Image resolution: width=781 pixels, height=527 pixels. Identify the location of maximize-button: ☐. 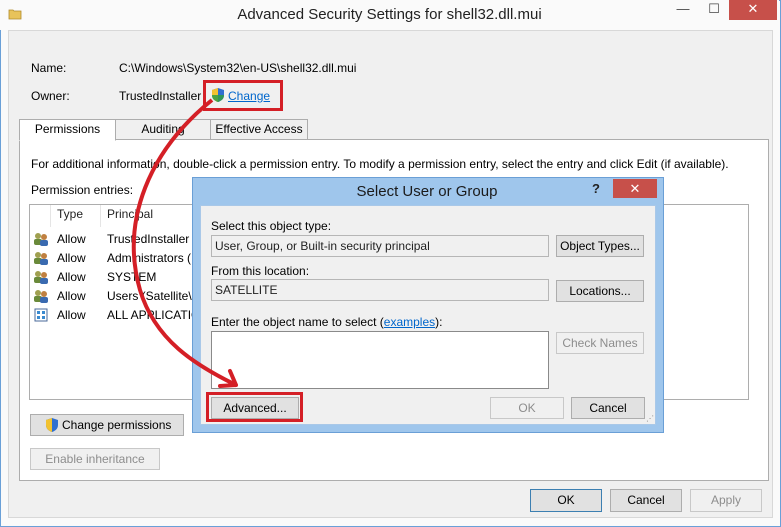
(714, 10).